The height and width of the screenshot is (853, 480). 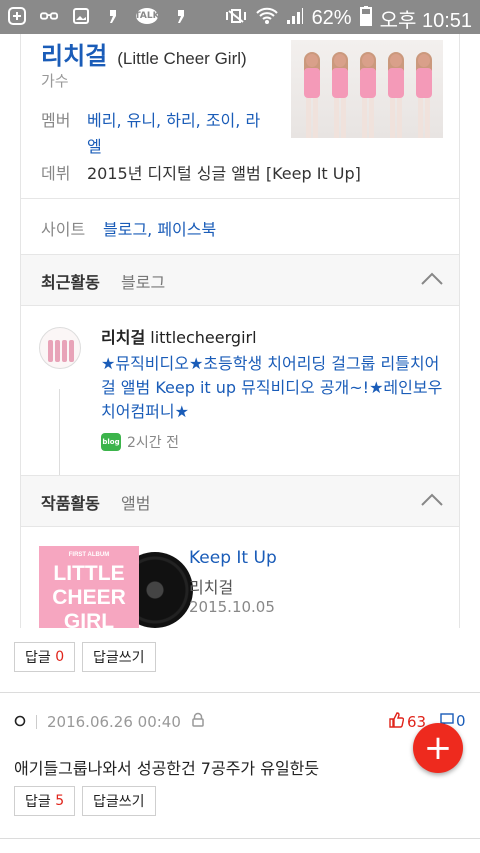 What do you see at coordinates (153, 443) in the screenshot?
I see `blog-time: 2시간 전` at bounding box center [153, 443].